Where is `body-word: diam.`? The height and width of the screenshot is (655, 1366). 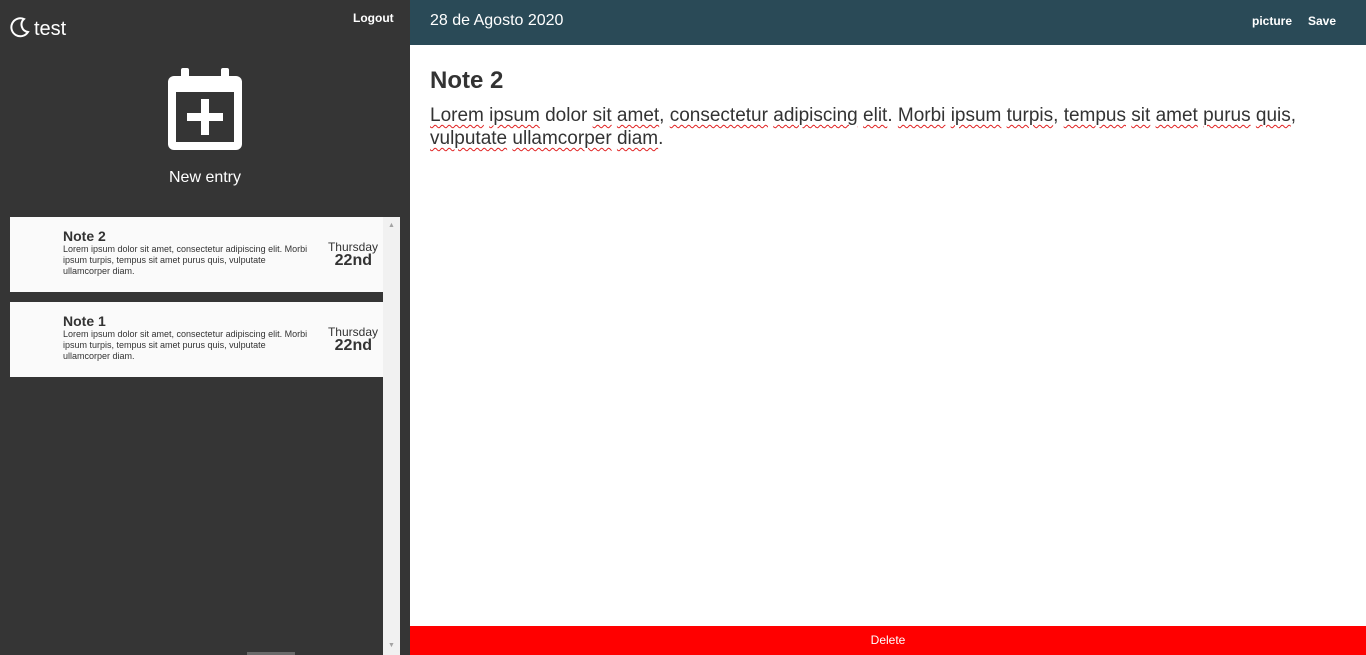 body-word: diam. is located at coordinates (640, 138).